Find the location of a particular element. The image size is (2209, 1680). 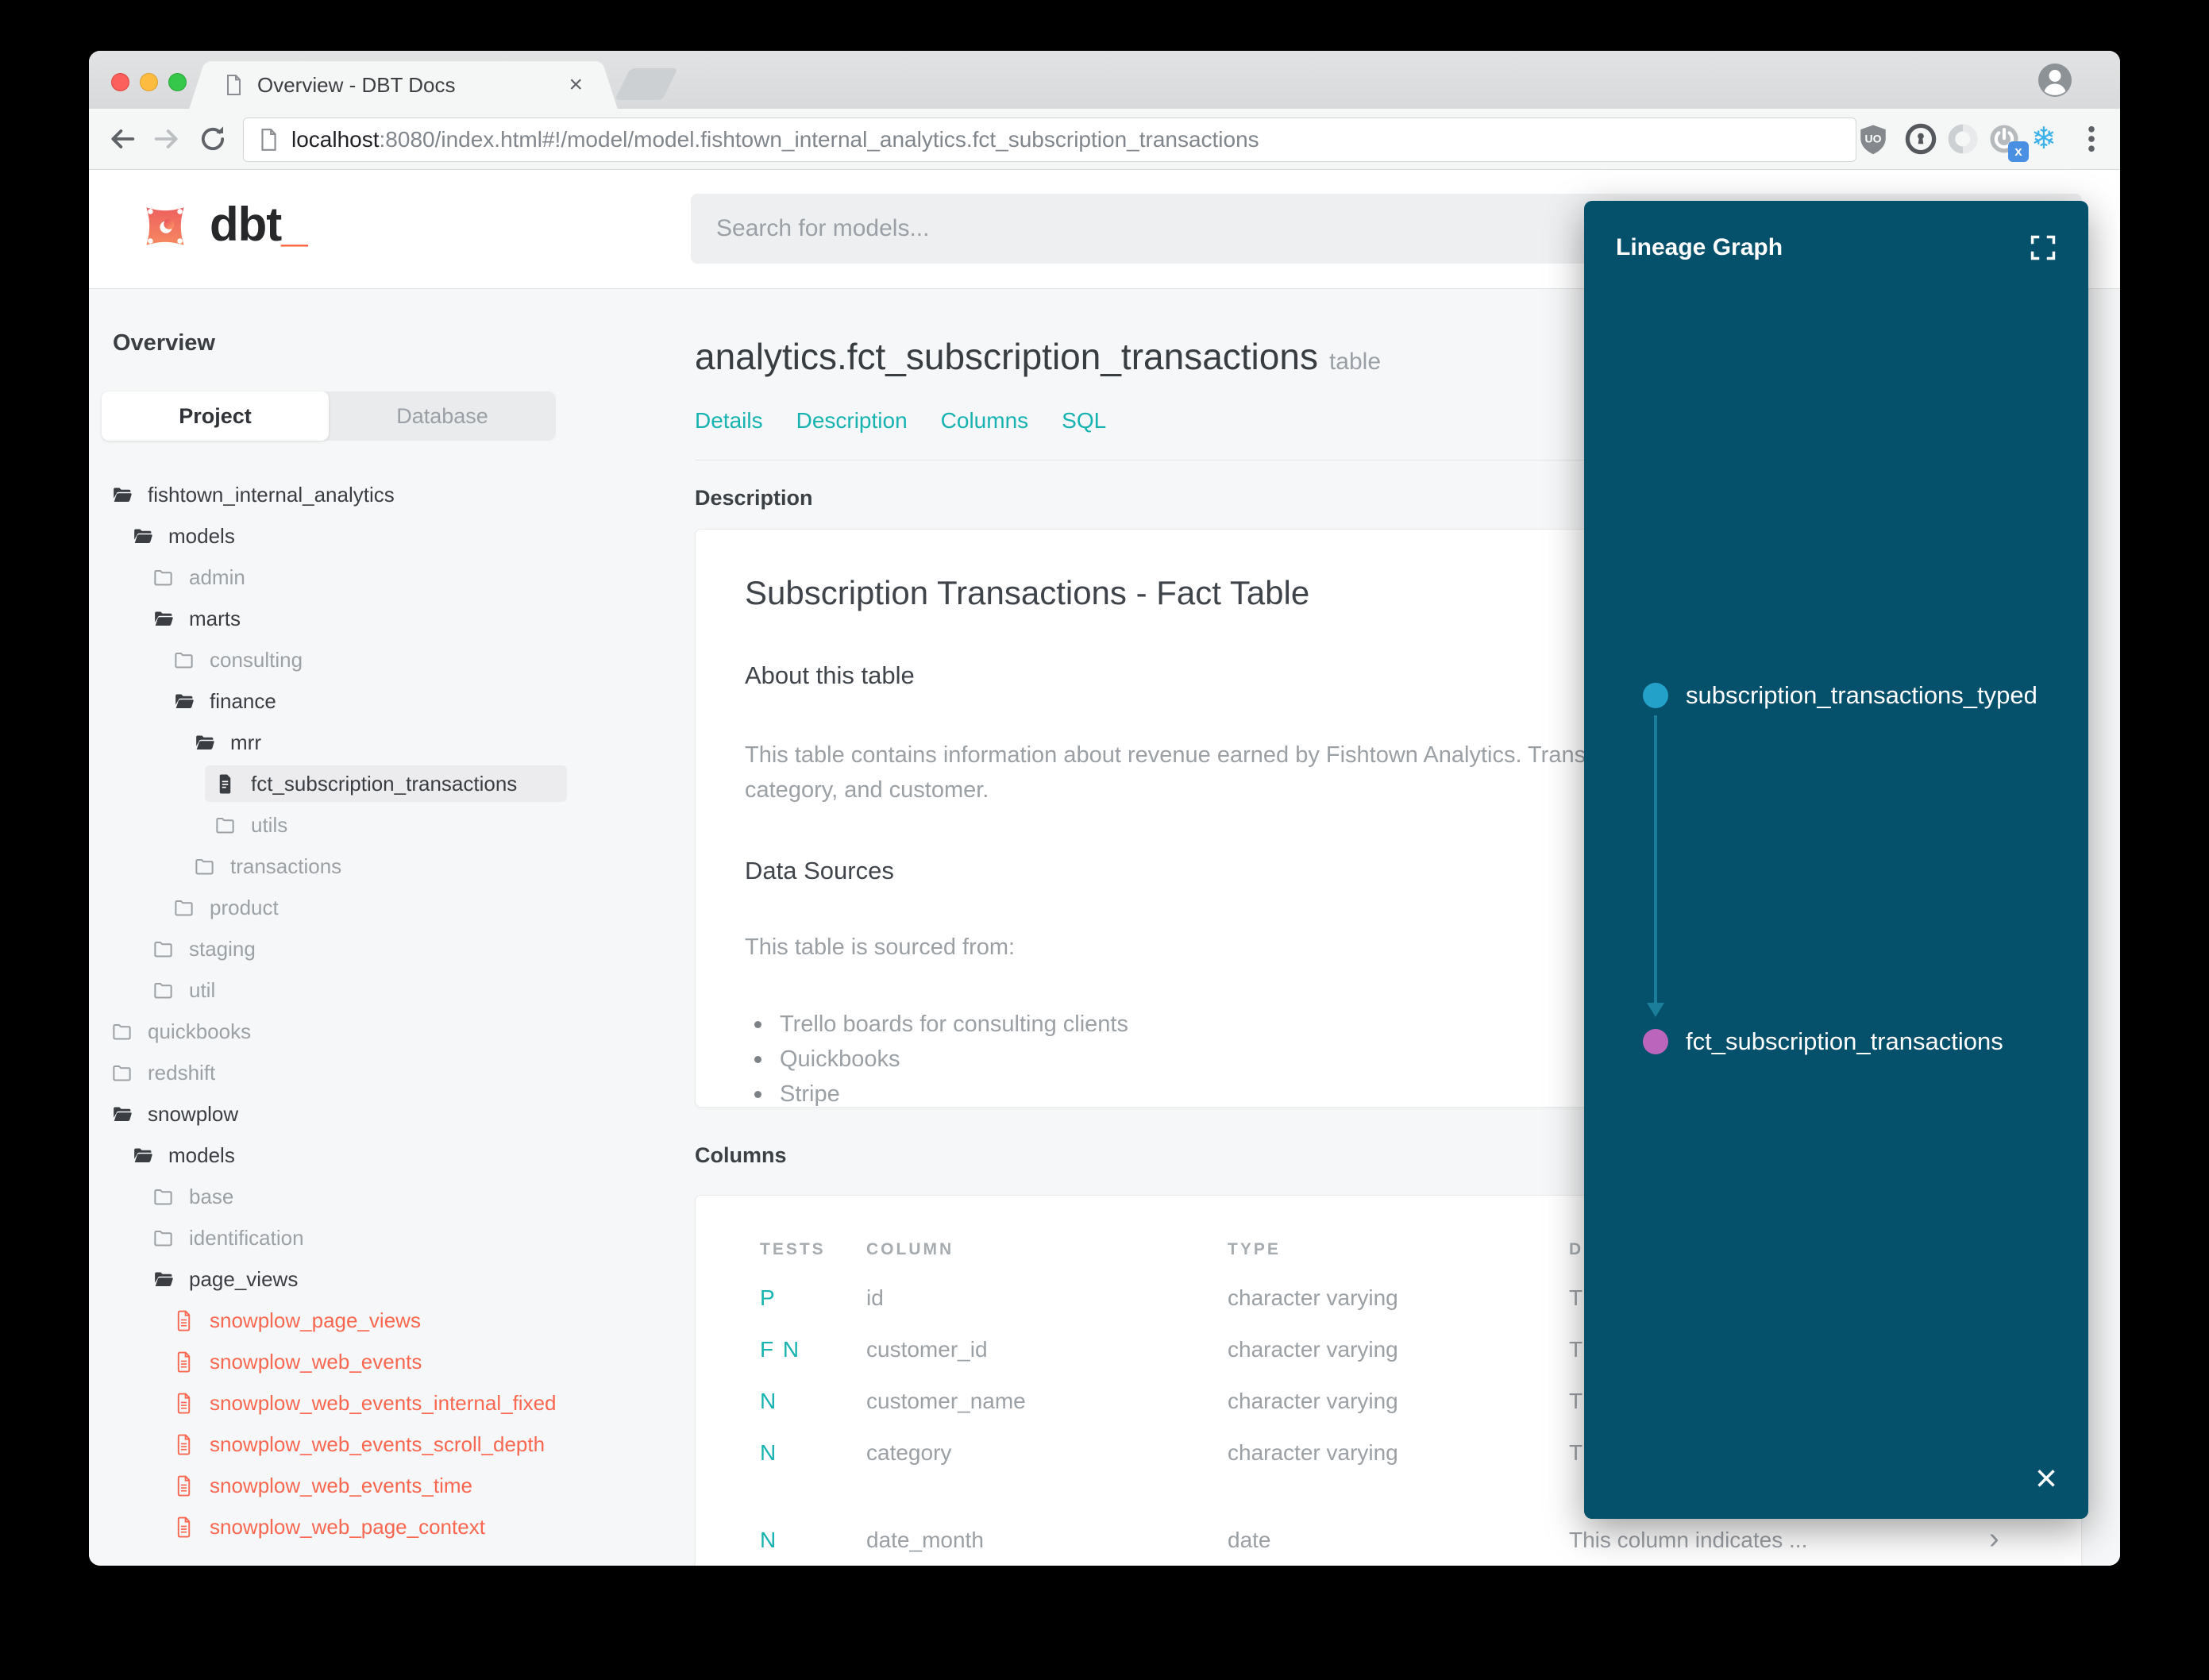

reload-button is located at coordinates (213, 139).